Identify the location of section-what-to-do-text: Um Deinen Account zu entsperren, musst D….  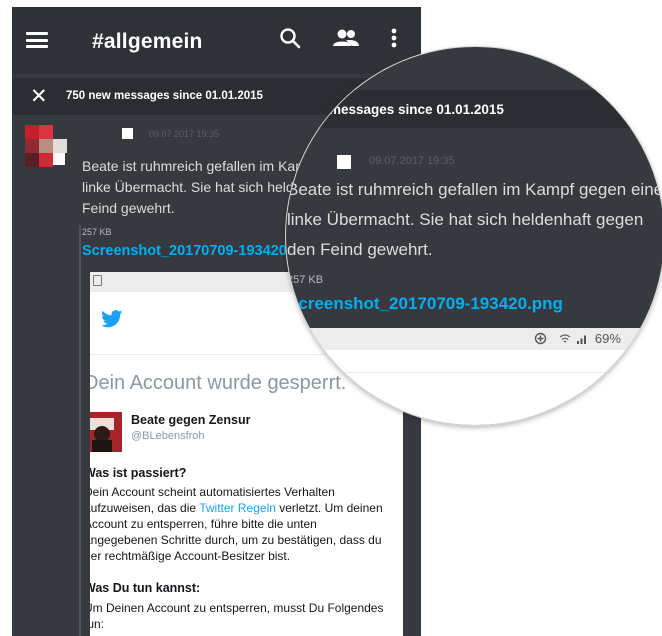
(237, 616).